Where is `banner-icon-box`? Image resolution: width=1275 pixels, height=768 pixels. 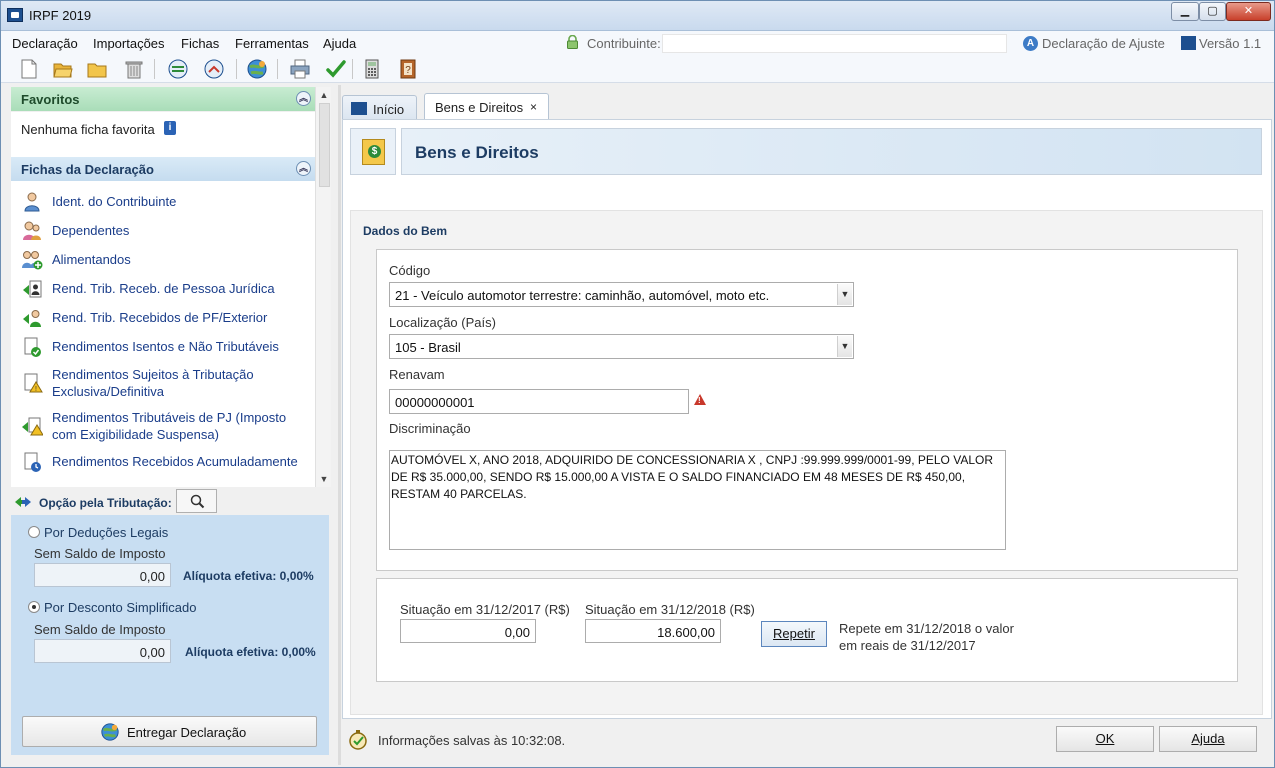 banner-icon-box is located at coordinates (373, 151).